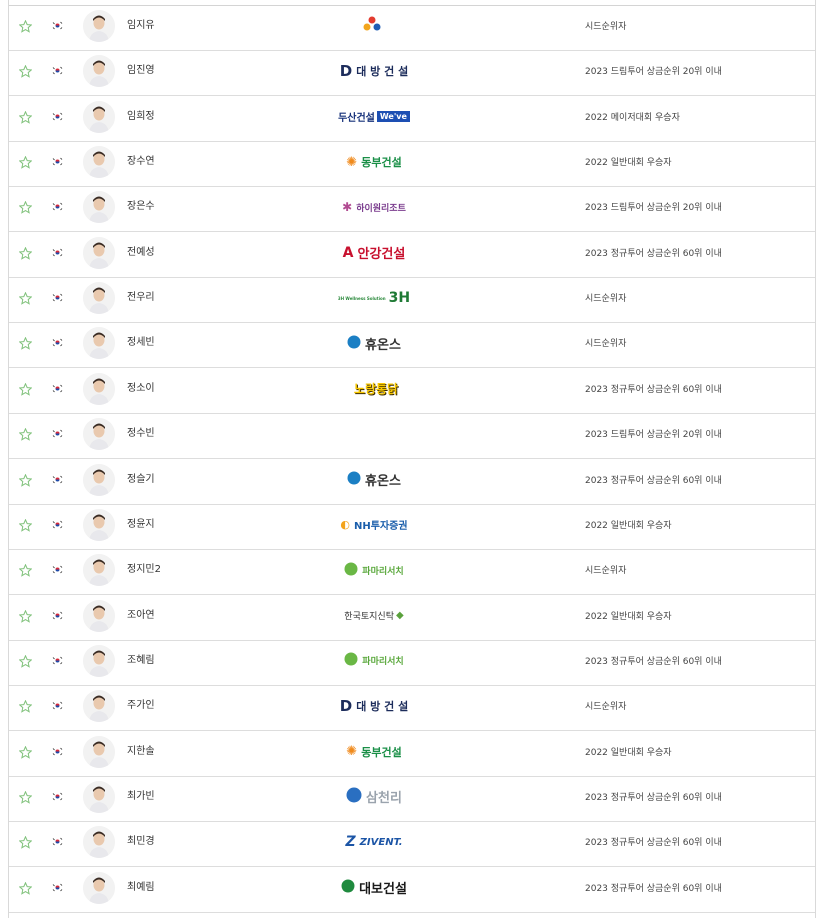 Image resolution: width=826 pixels, height=918 pixels. What do you see at coordinates (141, 661) in the screenshot?
I see `player-name: 조혜림` at bounding box center [141, 661].